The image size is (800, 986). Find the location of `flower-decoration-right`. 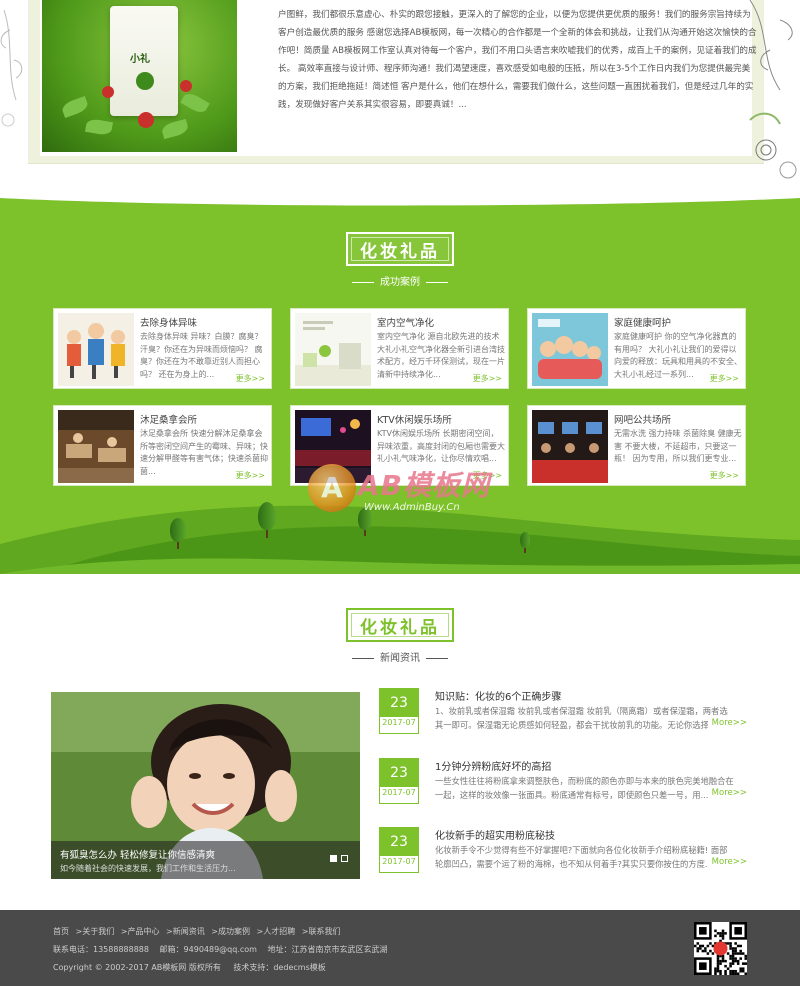

flower-decoration-right is located at coordinates (773, 89).